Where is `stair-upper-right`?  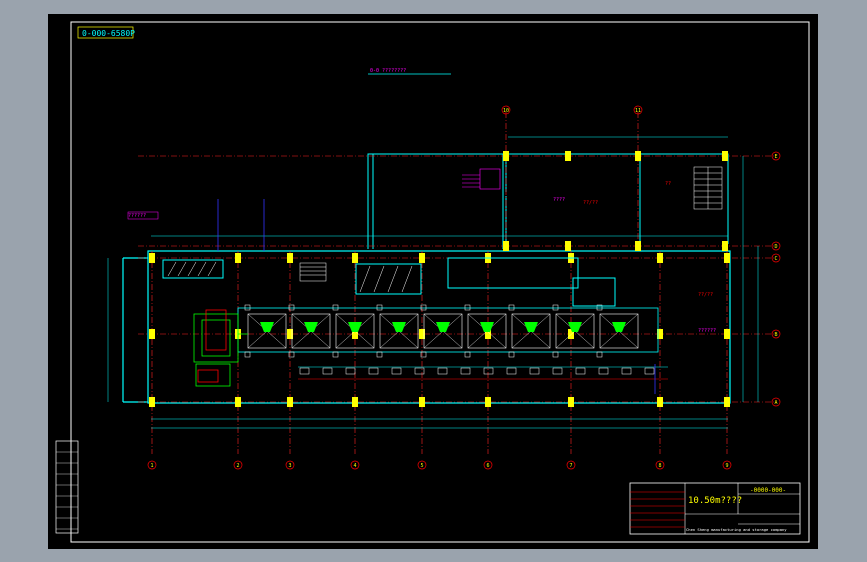
stair-upper-right is located at coordinates (708, 188).